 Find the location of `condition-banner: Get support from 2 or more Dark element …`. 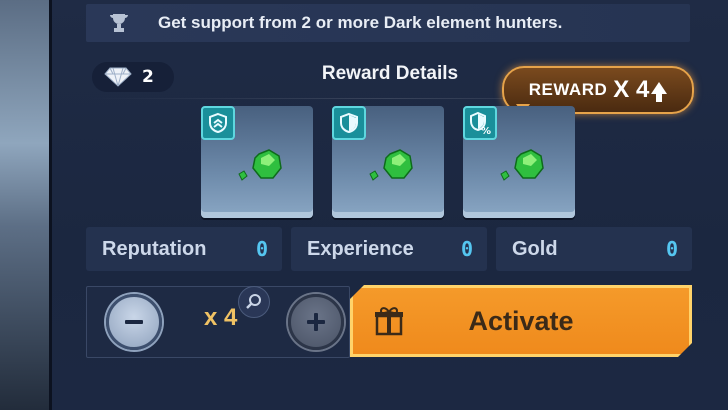

condition-banner: Get support from 2 or more Dark element … is located at coordinates (388, 23).